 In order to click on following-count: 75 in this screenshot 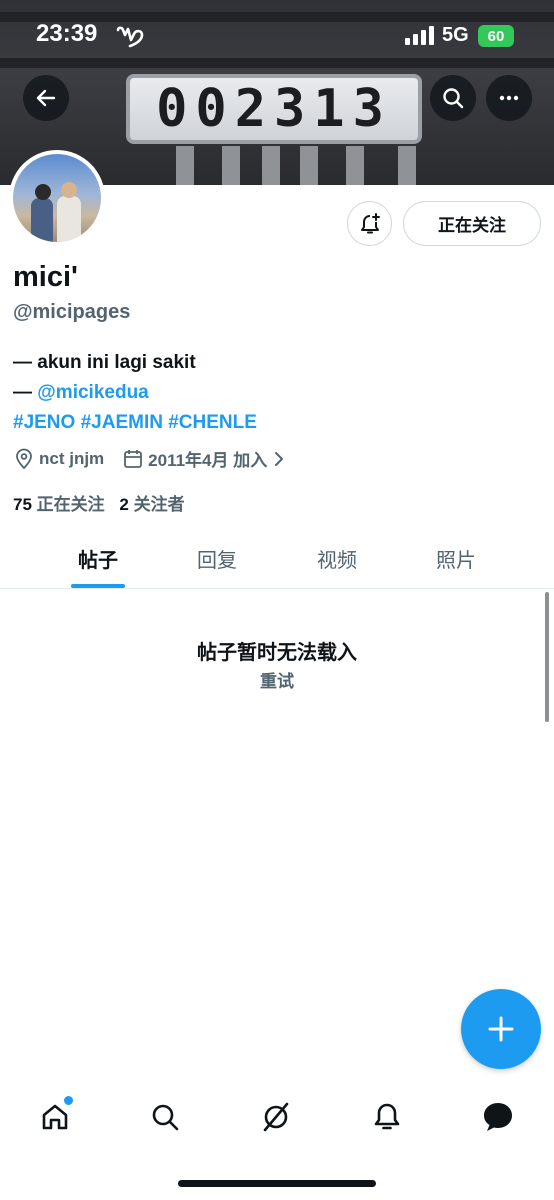, I will do `click(22, 504)`.